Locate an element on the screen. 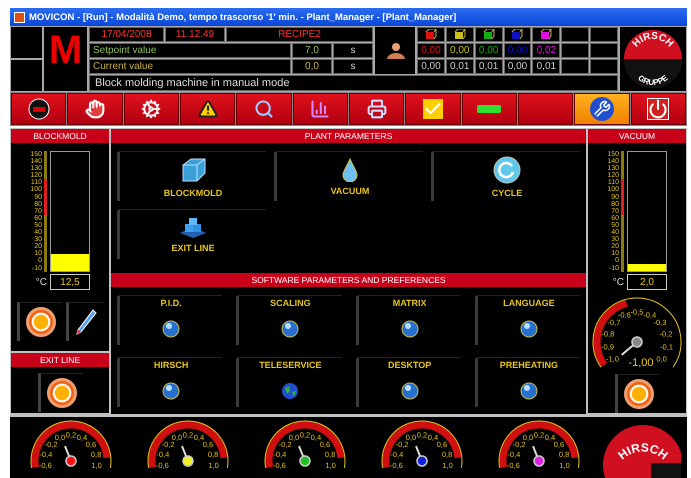 The width and height of the screenshot is (691, 478). printer-icon is located at coordinates (376, 109).